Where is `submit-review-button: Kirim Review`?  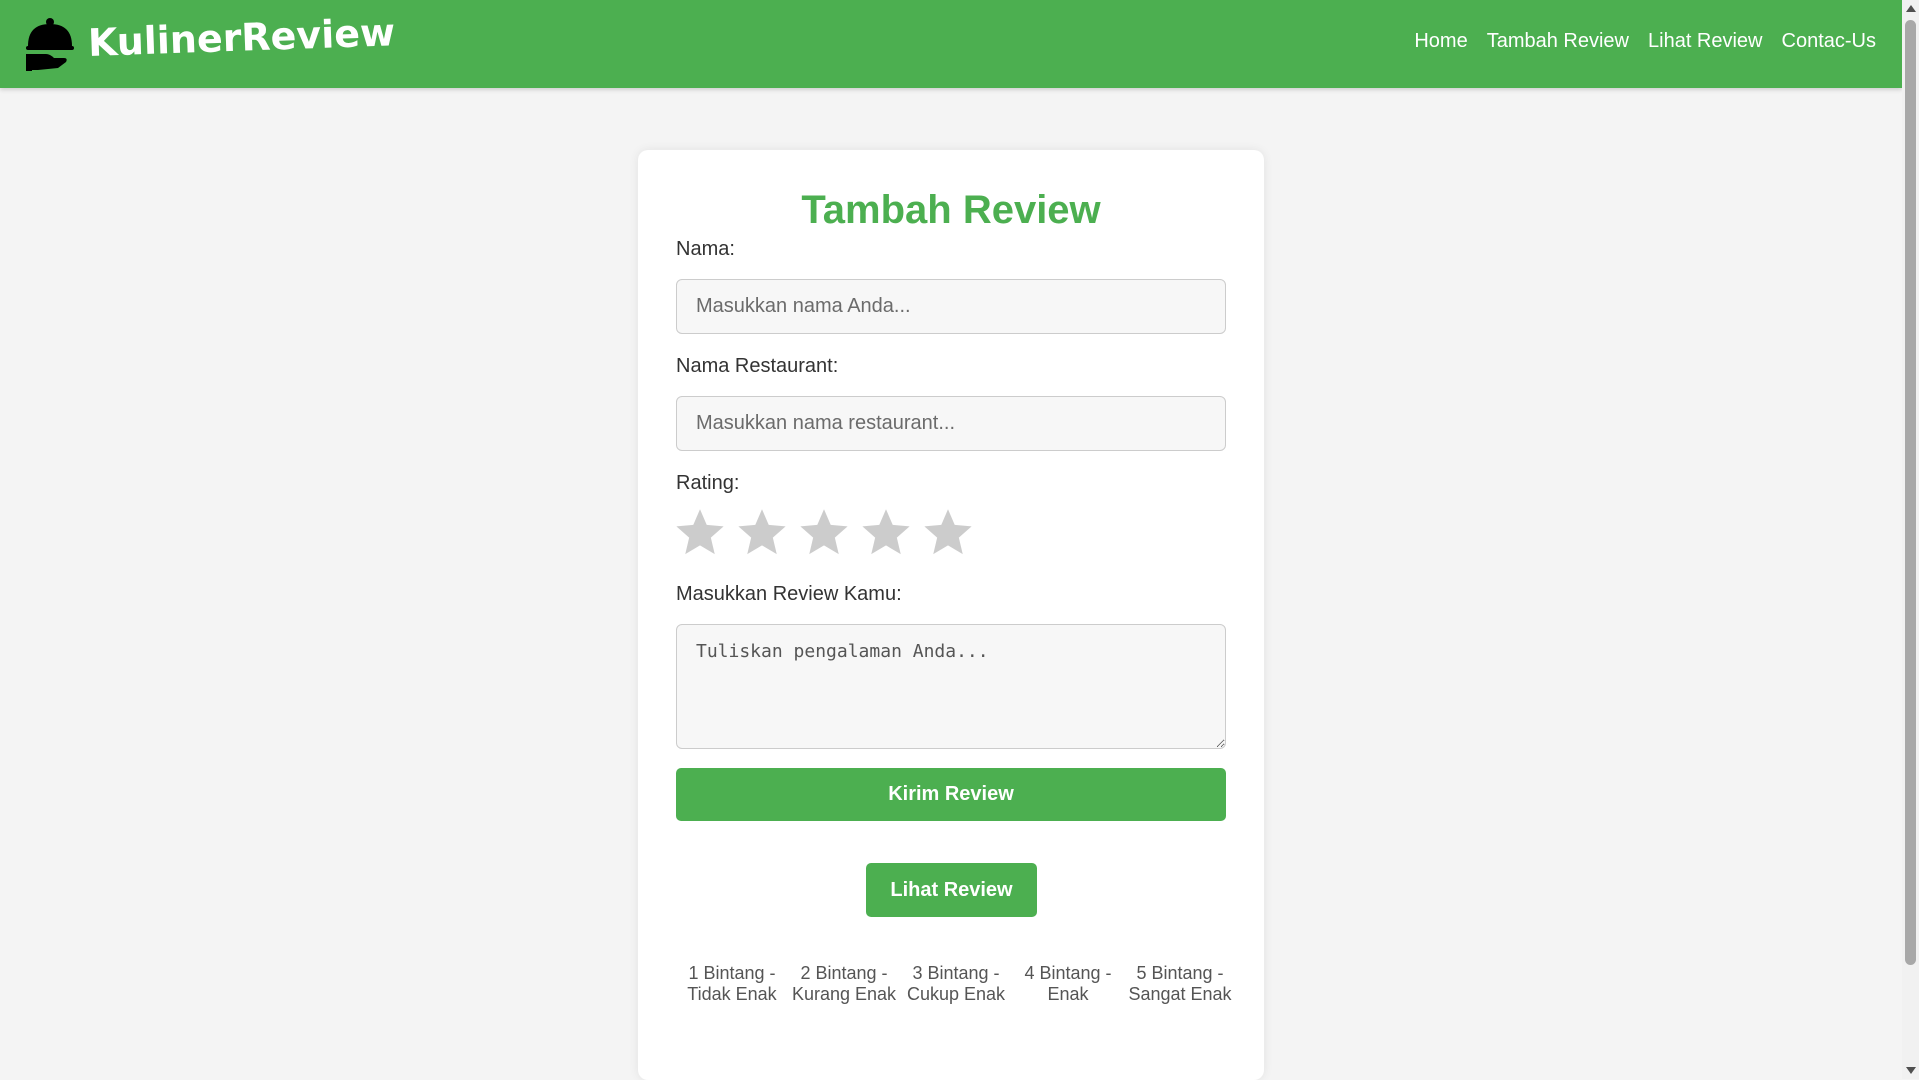
submit-review-button: Kirim Review is located at coordinates (951, 794).